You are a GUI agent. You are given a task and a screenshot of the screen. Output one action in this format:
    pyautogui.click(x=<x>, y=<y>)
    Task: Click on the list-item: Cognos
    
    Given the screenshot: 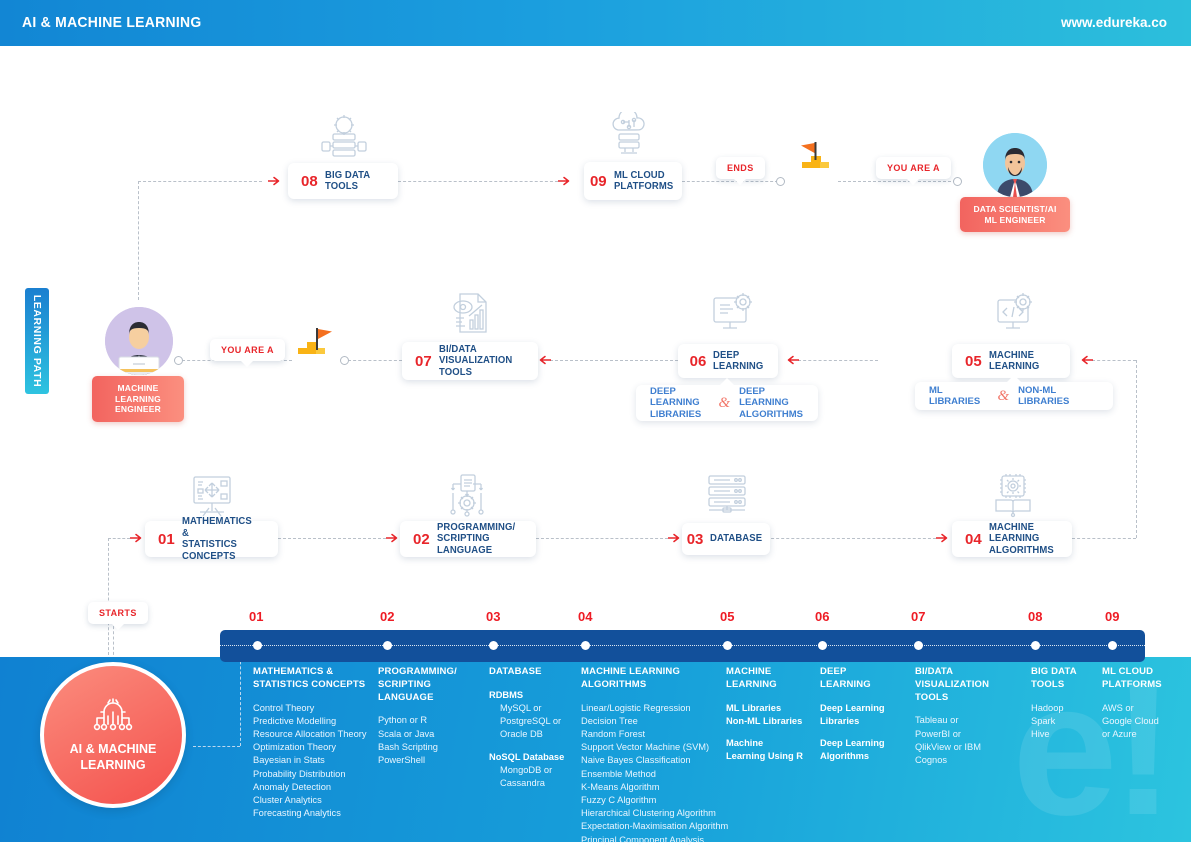 What is the action you would take?
    pyautogui.click(x=931, y=760)
    